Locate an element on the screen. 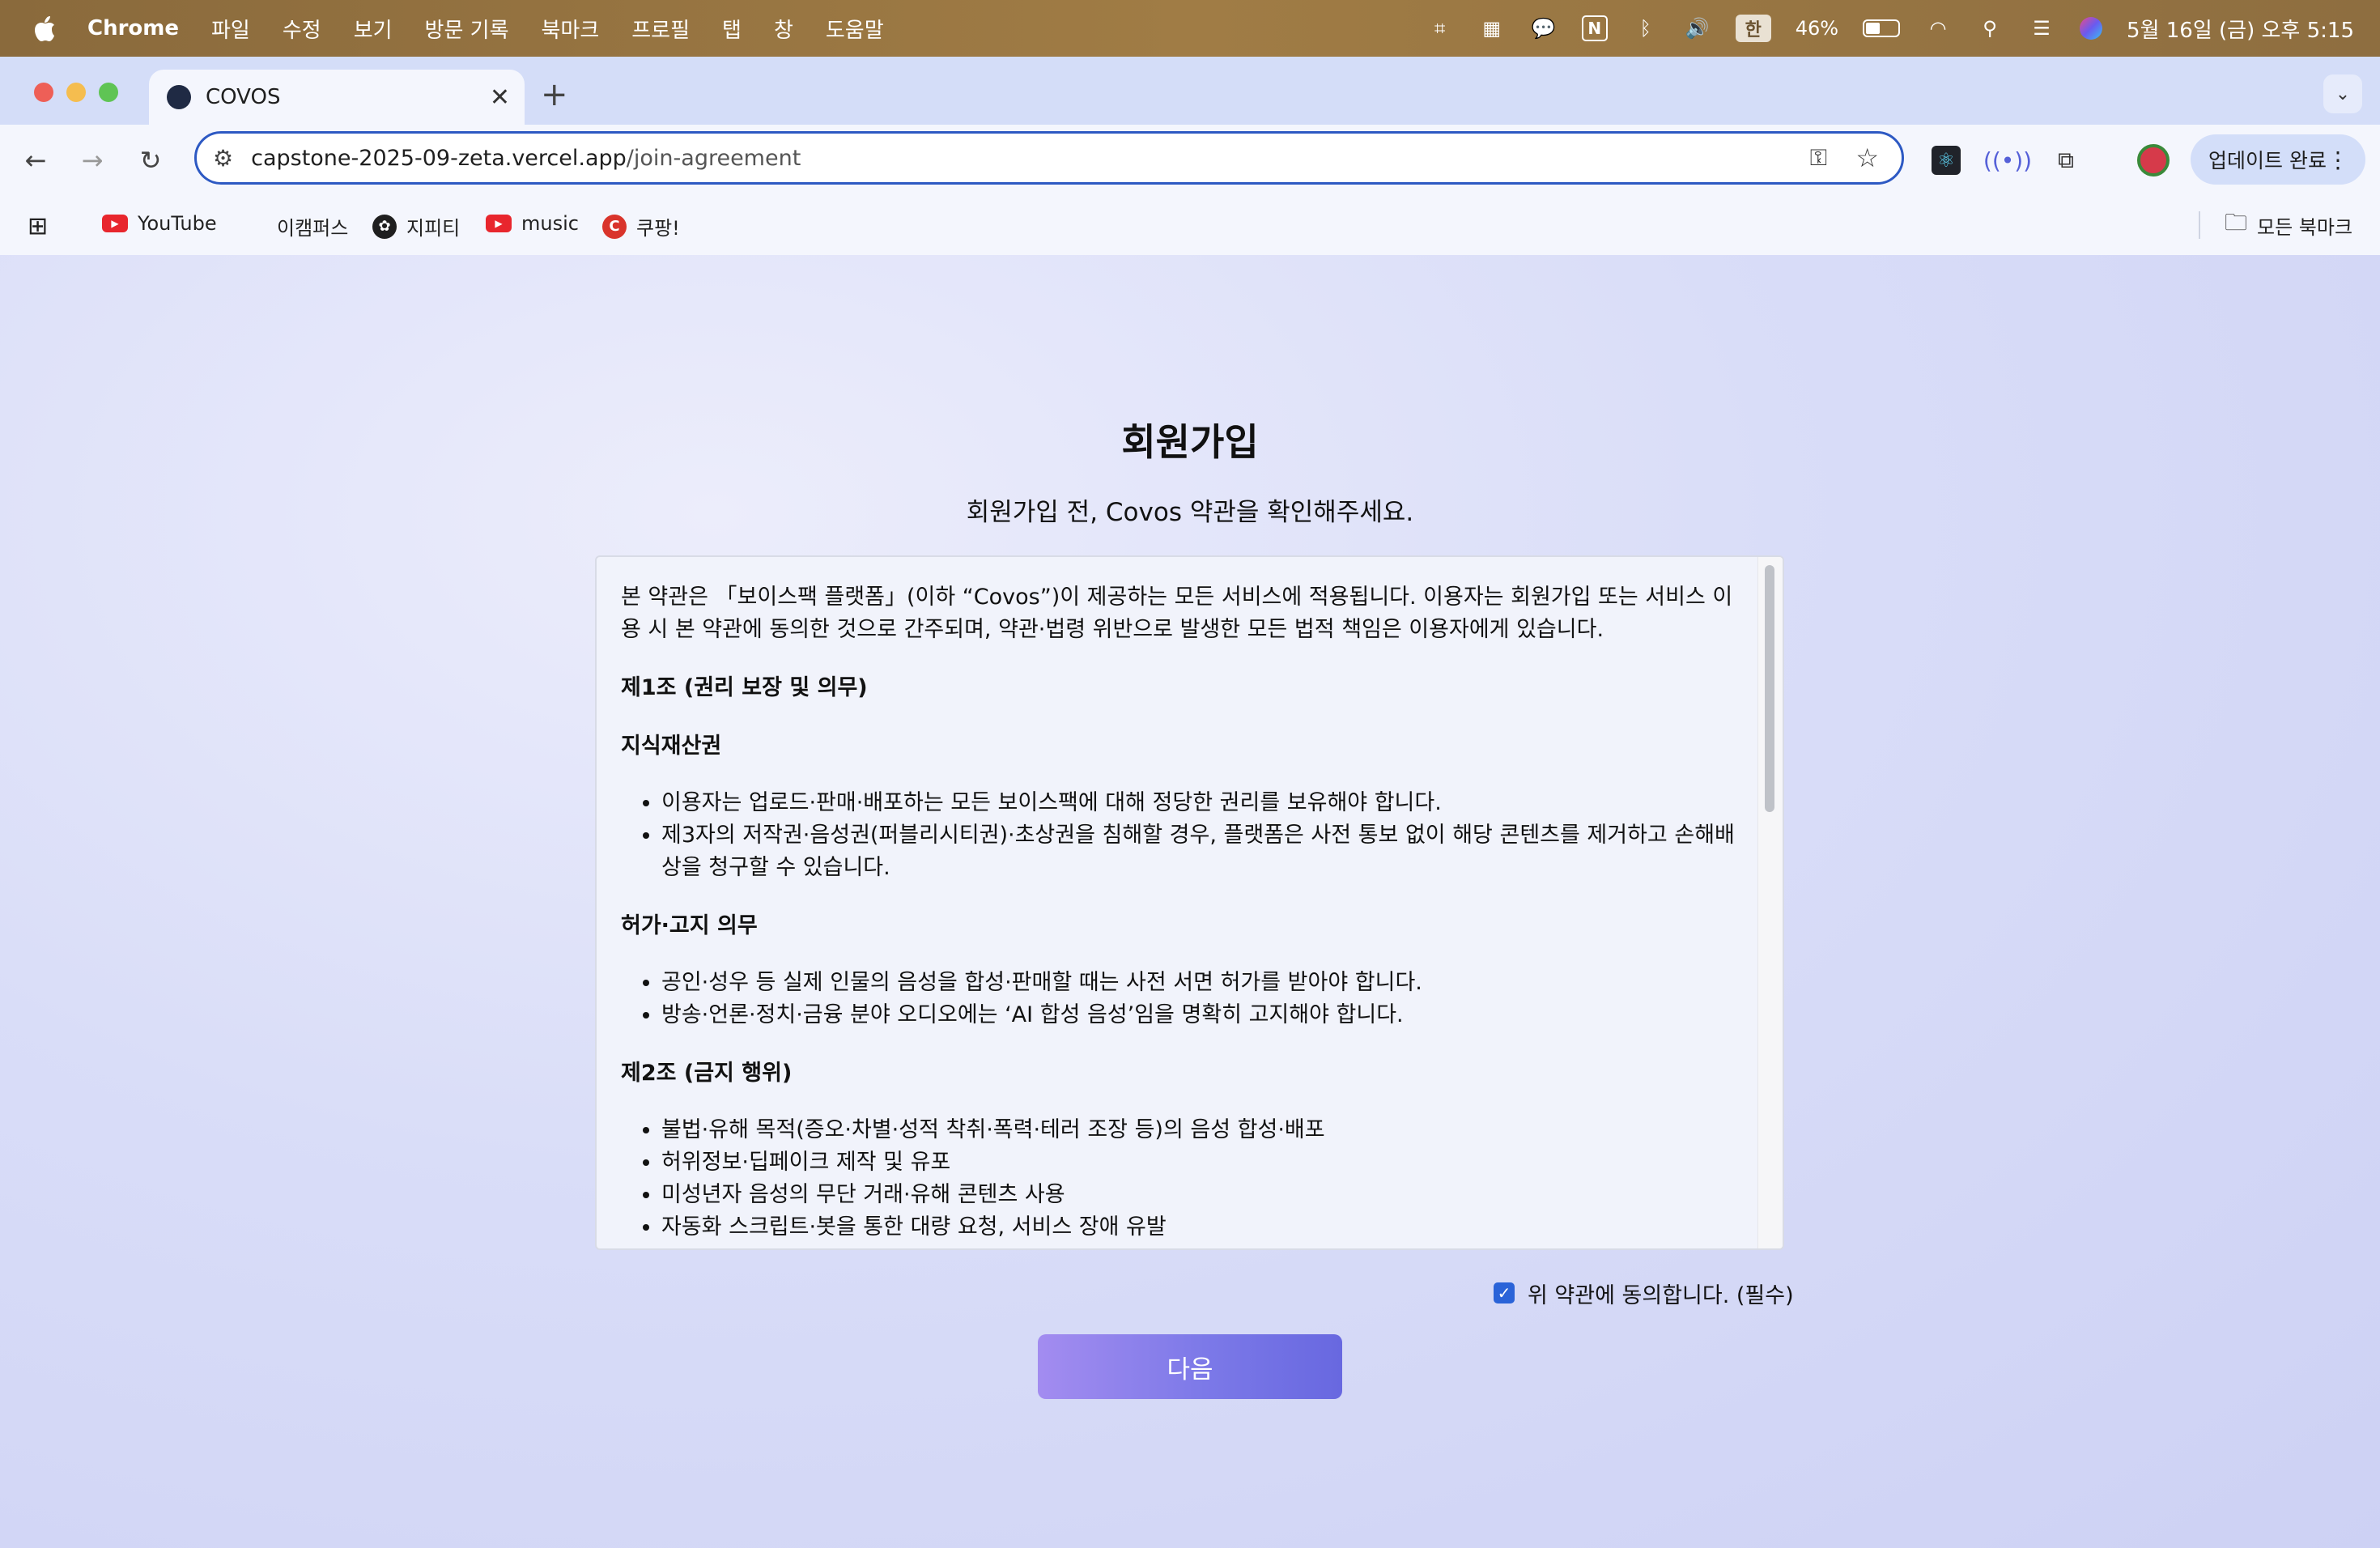 The image size is (2380, 1548). extensions-puzzle-icon: ⧉ is located at coordinates (2066, 160).